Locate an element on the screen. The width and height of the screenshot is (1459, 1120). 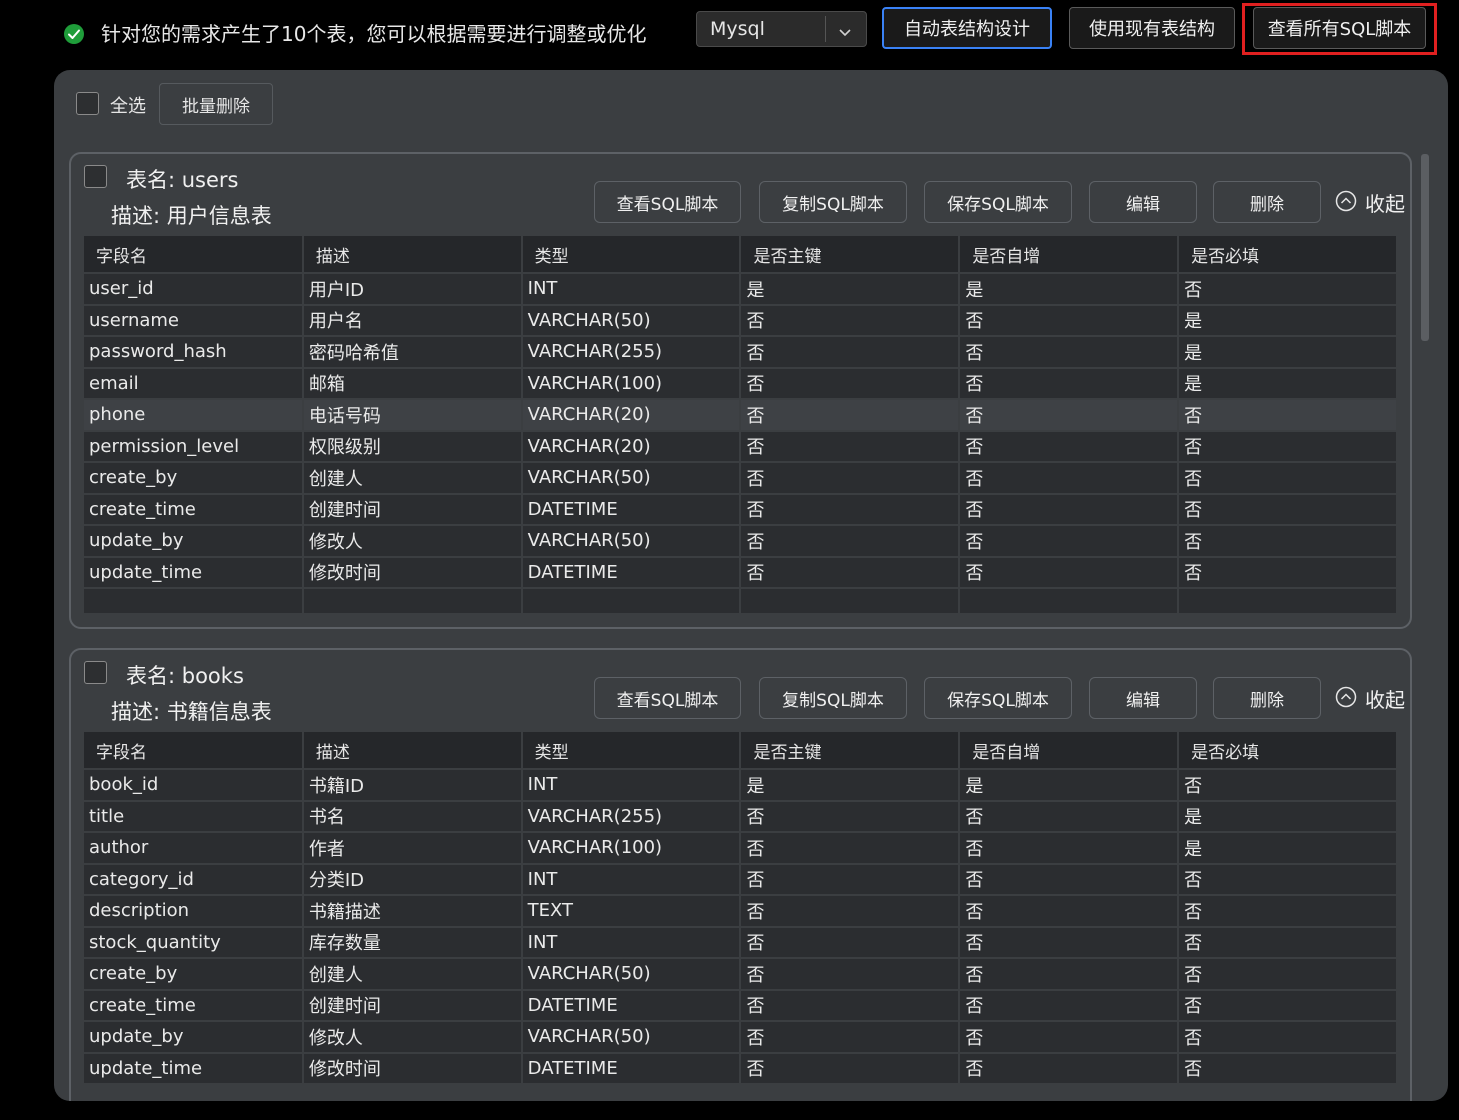
auto-design-button: 自动表结构设计 is located at coordinates (967, 28).